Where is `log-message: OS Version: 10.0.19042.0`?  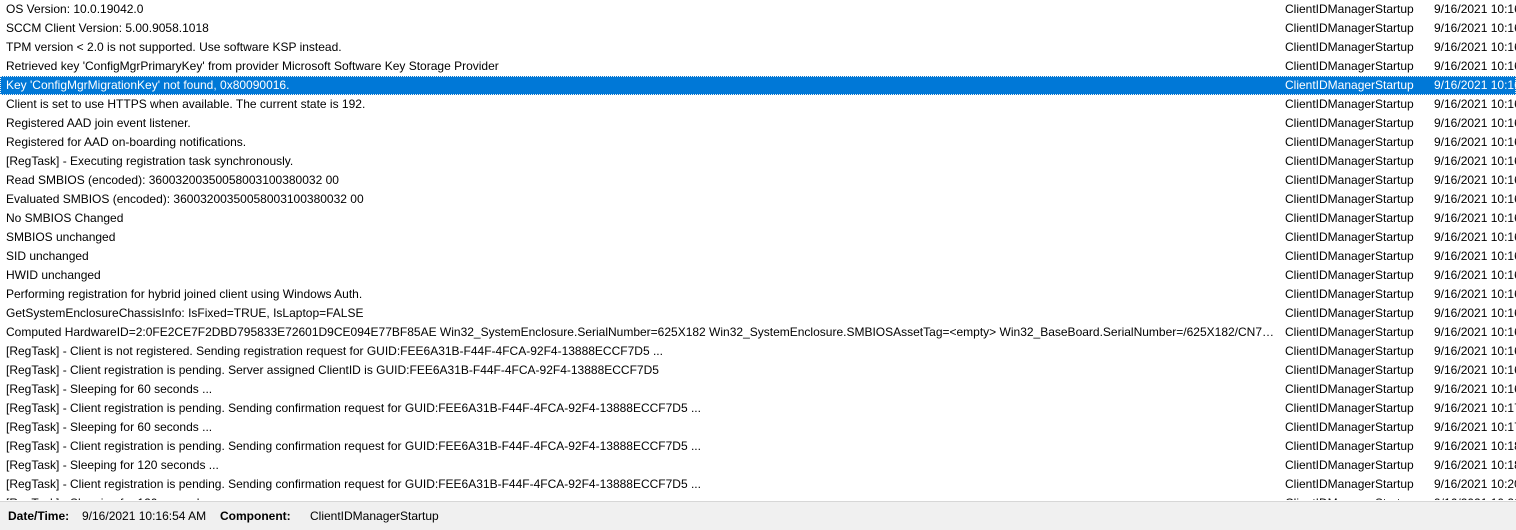 log-message: OS Version: 10.0.19042.0 is located at coordinates (75, 9).